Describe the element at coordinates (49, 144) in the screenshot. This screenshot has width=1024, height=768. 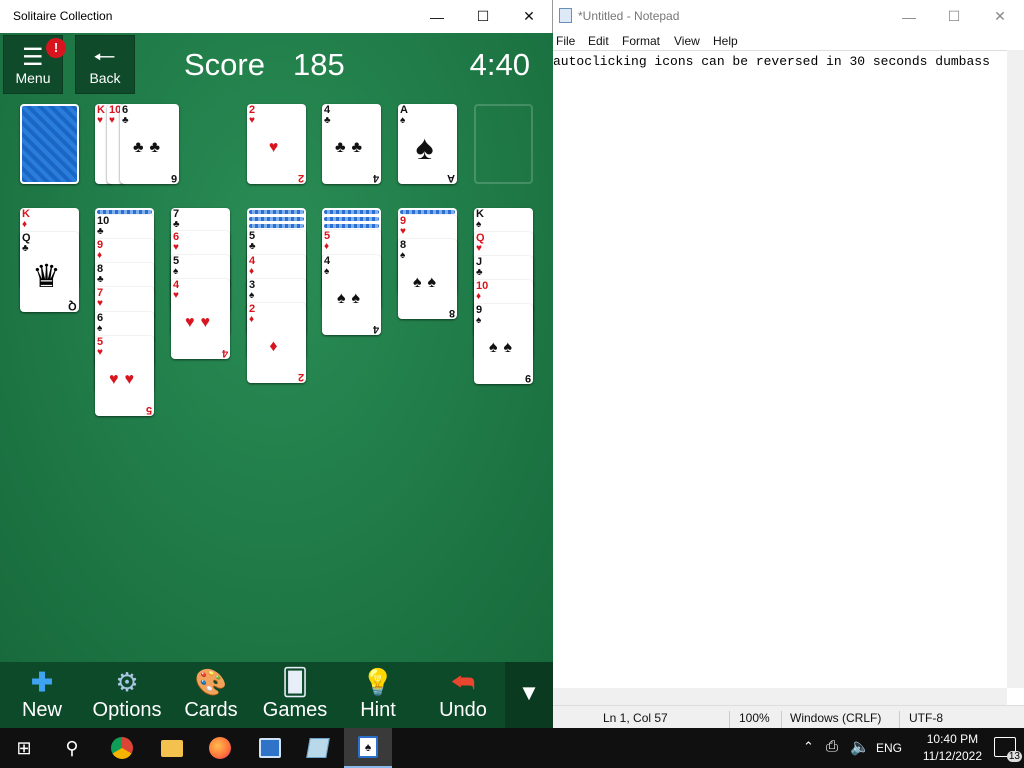
I see `stock-pile` at that location.